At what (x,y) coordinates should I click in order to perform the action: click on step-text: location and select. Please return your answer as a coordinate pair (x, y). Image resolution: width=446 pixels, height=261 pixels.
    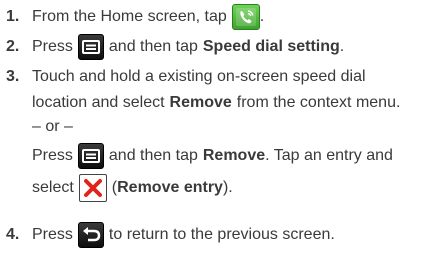
    Looking at the image, I should click on (98, 102).